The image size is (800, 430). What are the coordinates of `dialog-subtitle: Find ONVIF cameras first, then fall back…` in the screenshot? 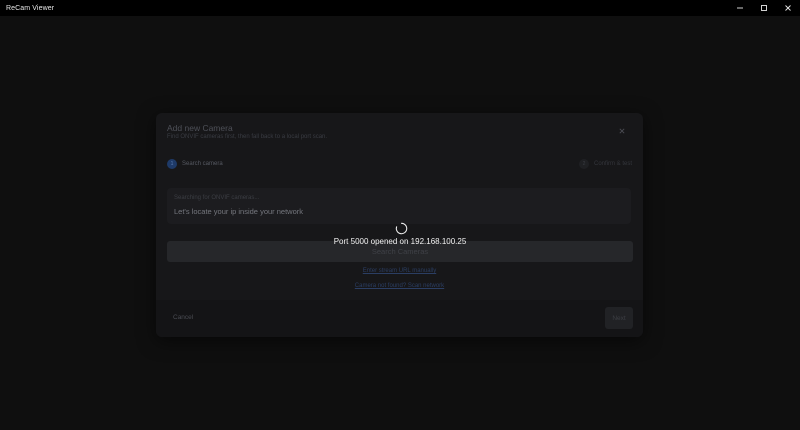 It's located at (247, 137).